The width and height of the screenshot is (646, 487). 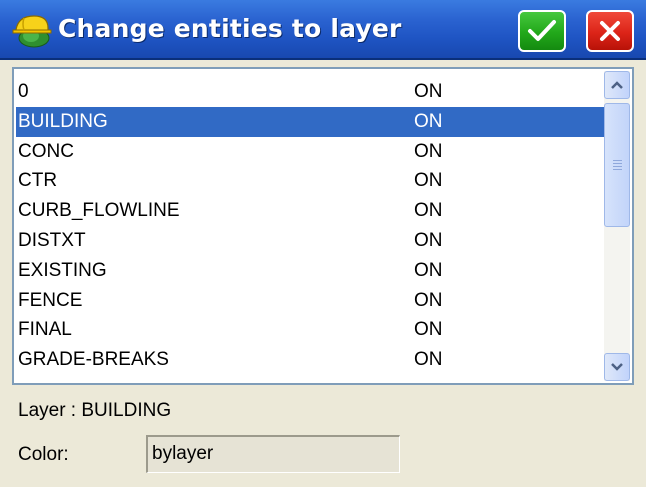 I want to click on chevron-up-icon, so click(x=617, y=85).